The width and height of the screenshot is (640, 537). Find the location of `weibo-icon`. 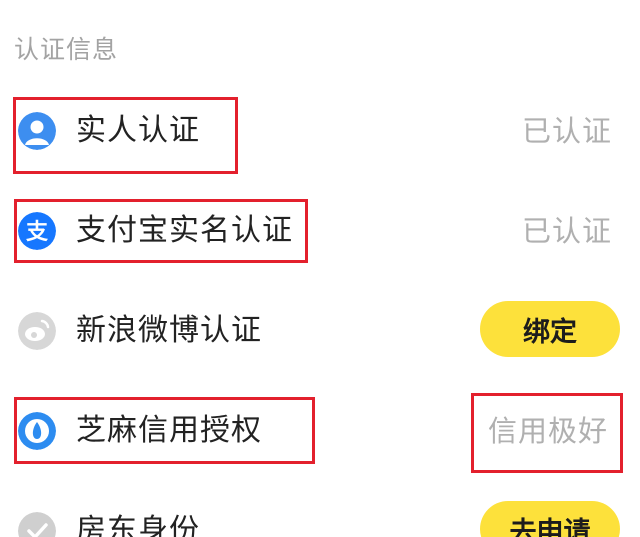

weibo-icon is located at coordinates (37, 331).